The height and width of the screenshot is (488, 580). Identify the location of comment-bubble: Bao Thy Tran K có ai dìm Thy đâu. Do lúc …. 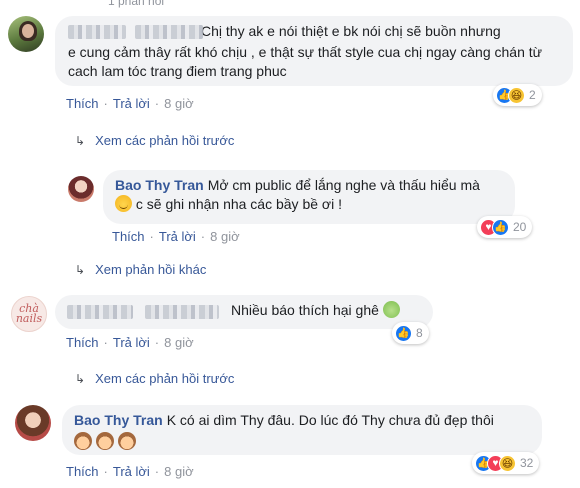
(302, 430).